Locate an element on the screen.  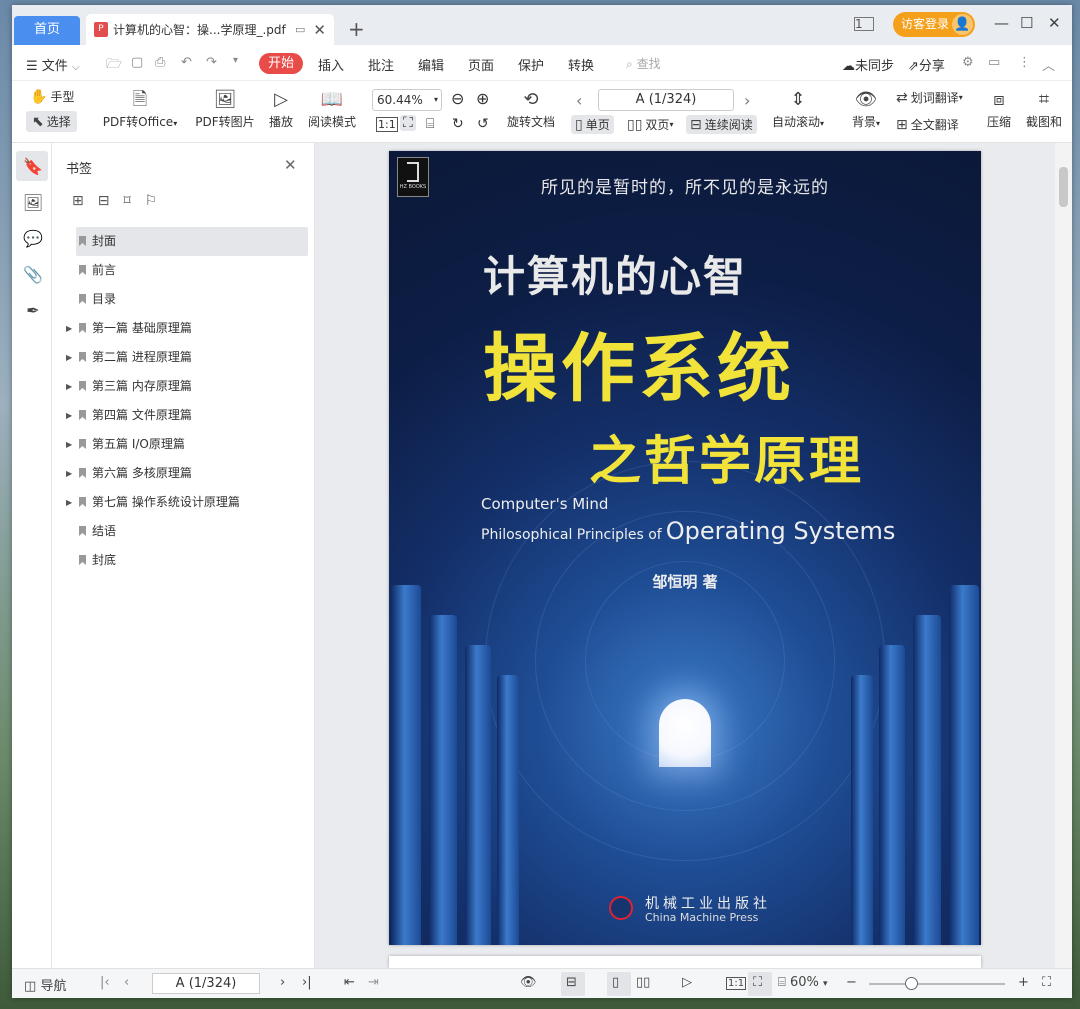
menu-page: 页面 is located at coordinates (481, 64).